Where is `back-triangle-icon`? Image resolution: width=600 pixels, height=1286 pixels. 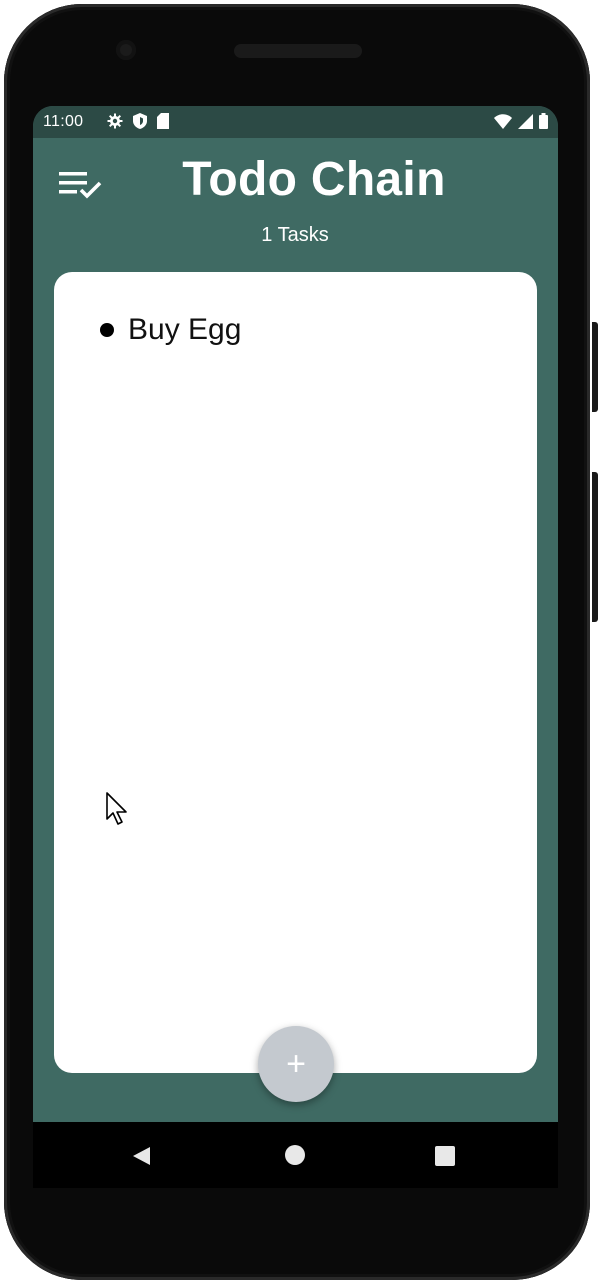
back-triangle-icon is located at coordinates (141, 1156).